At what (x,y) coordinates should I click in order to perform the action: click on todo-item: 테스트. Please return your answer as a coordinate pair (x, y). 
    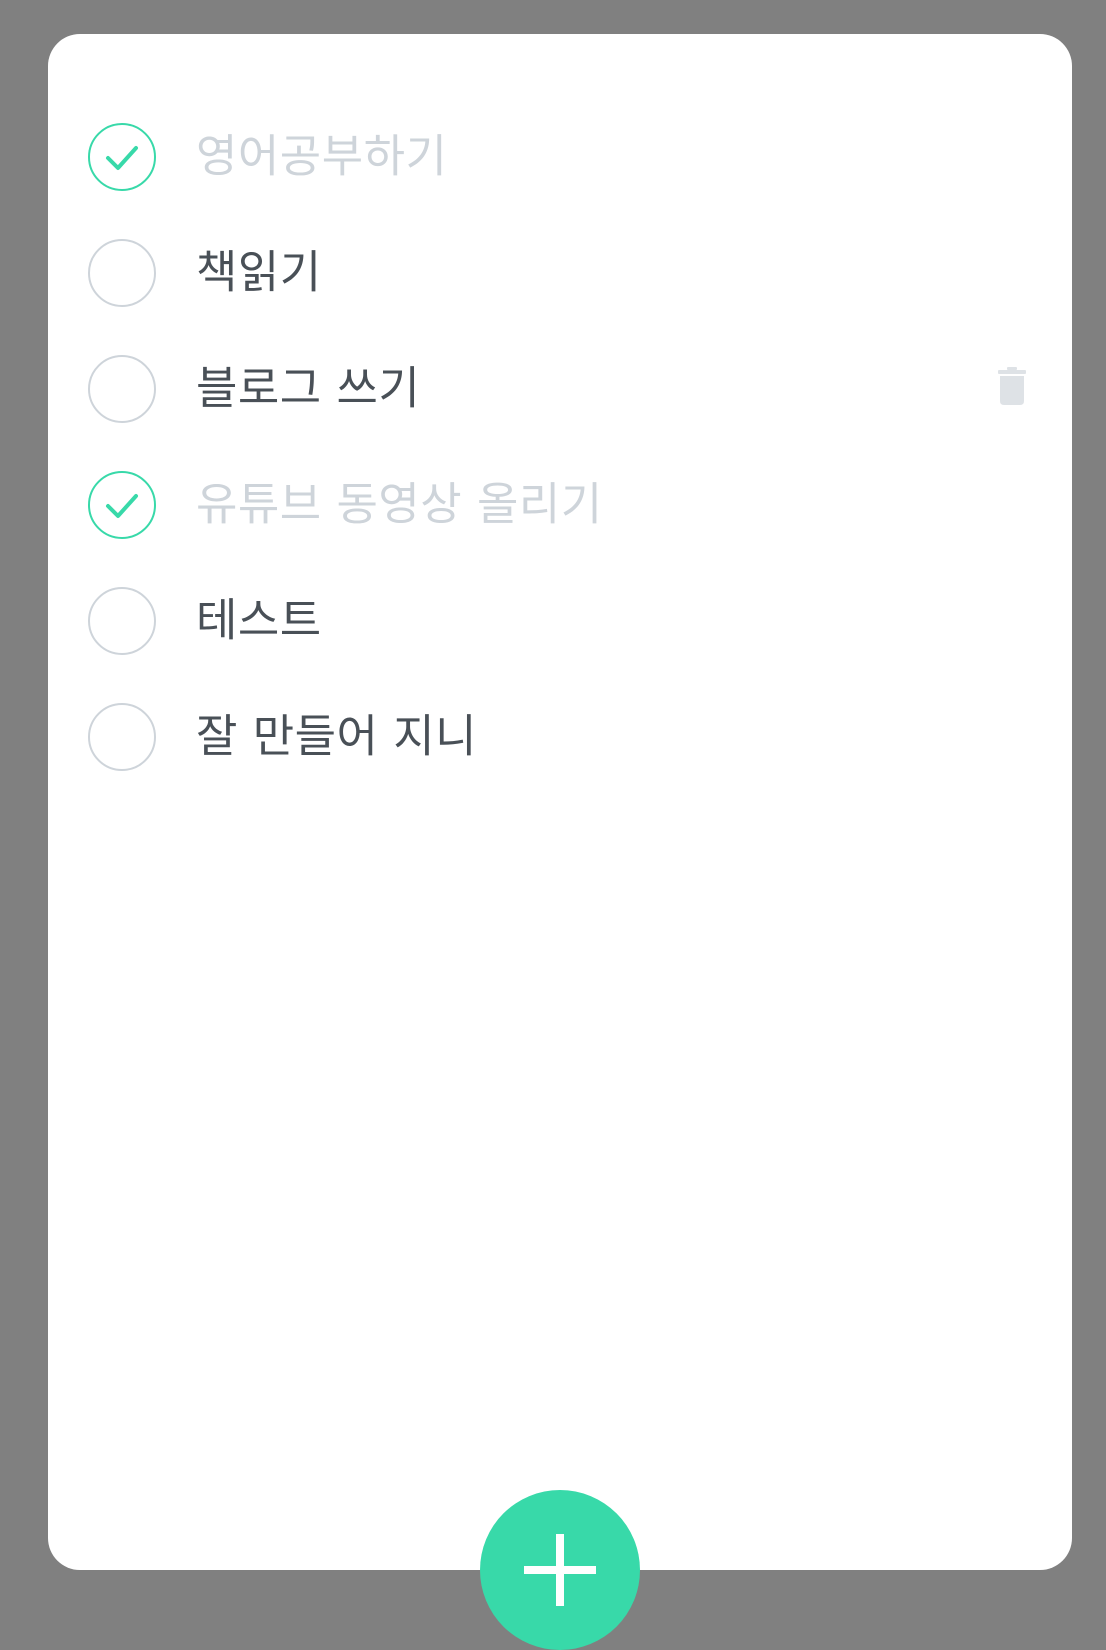
    Looking at the image, I should click on (560, 620).